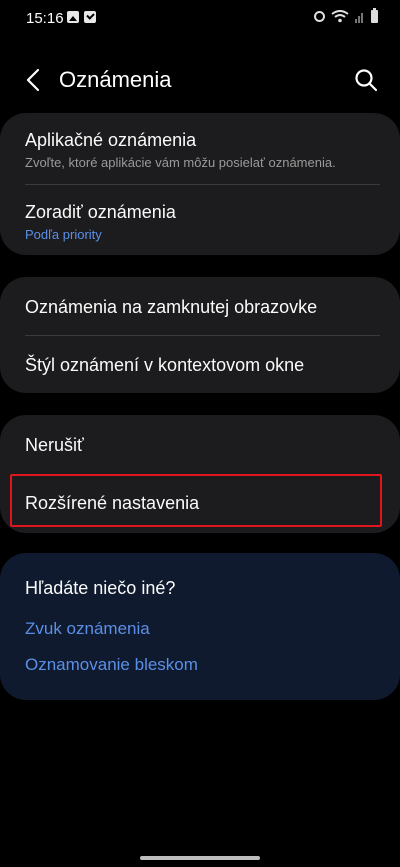 Image resolution: width=400 pixels, height=867 pixels. I want to click on lockscreen-notifications-item: Oznámenia na zamknutej obrazovke, so click(202, 307).